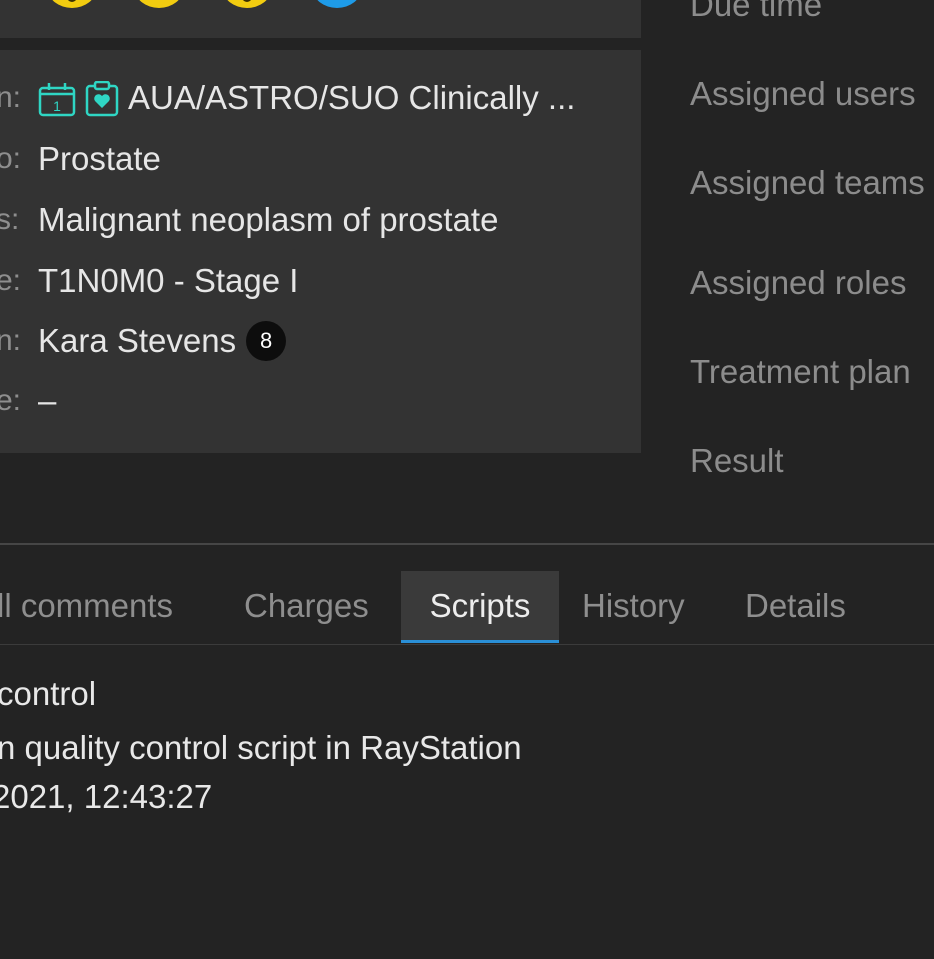 The image size is (934, 959). Describe the element at coordinates (467, 544) in the screenshot. I see `section-divider` at that location.